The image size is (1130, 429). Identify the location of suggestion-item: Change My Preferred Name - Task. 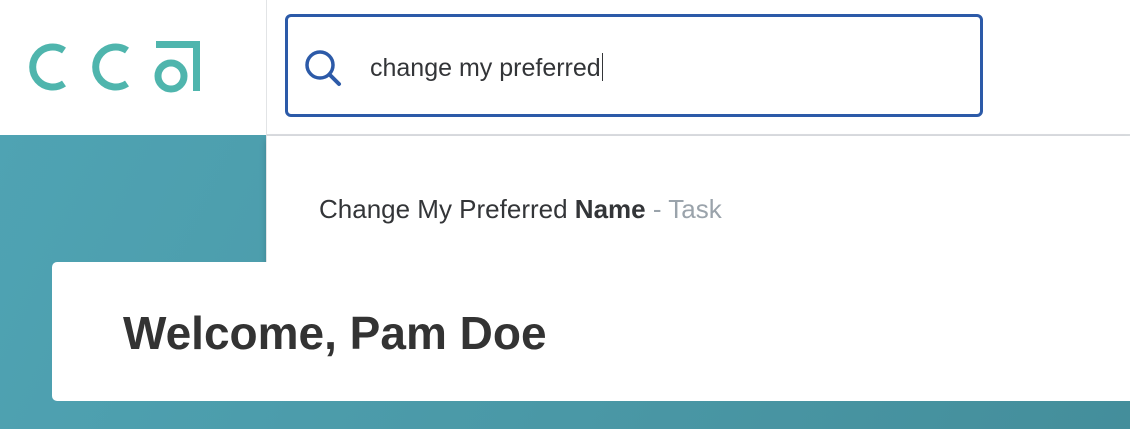
(520, 209).